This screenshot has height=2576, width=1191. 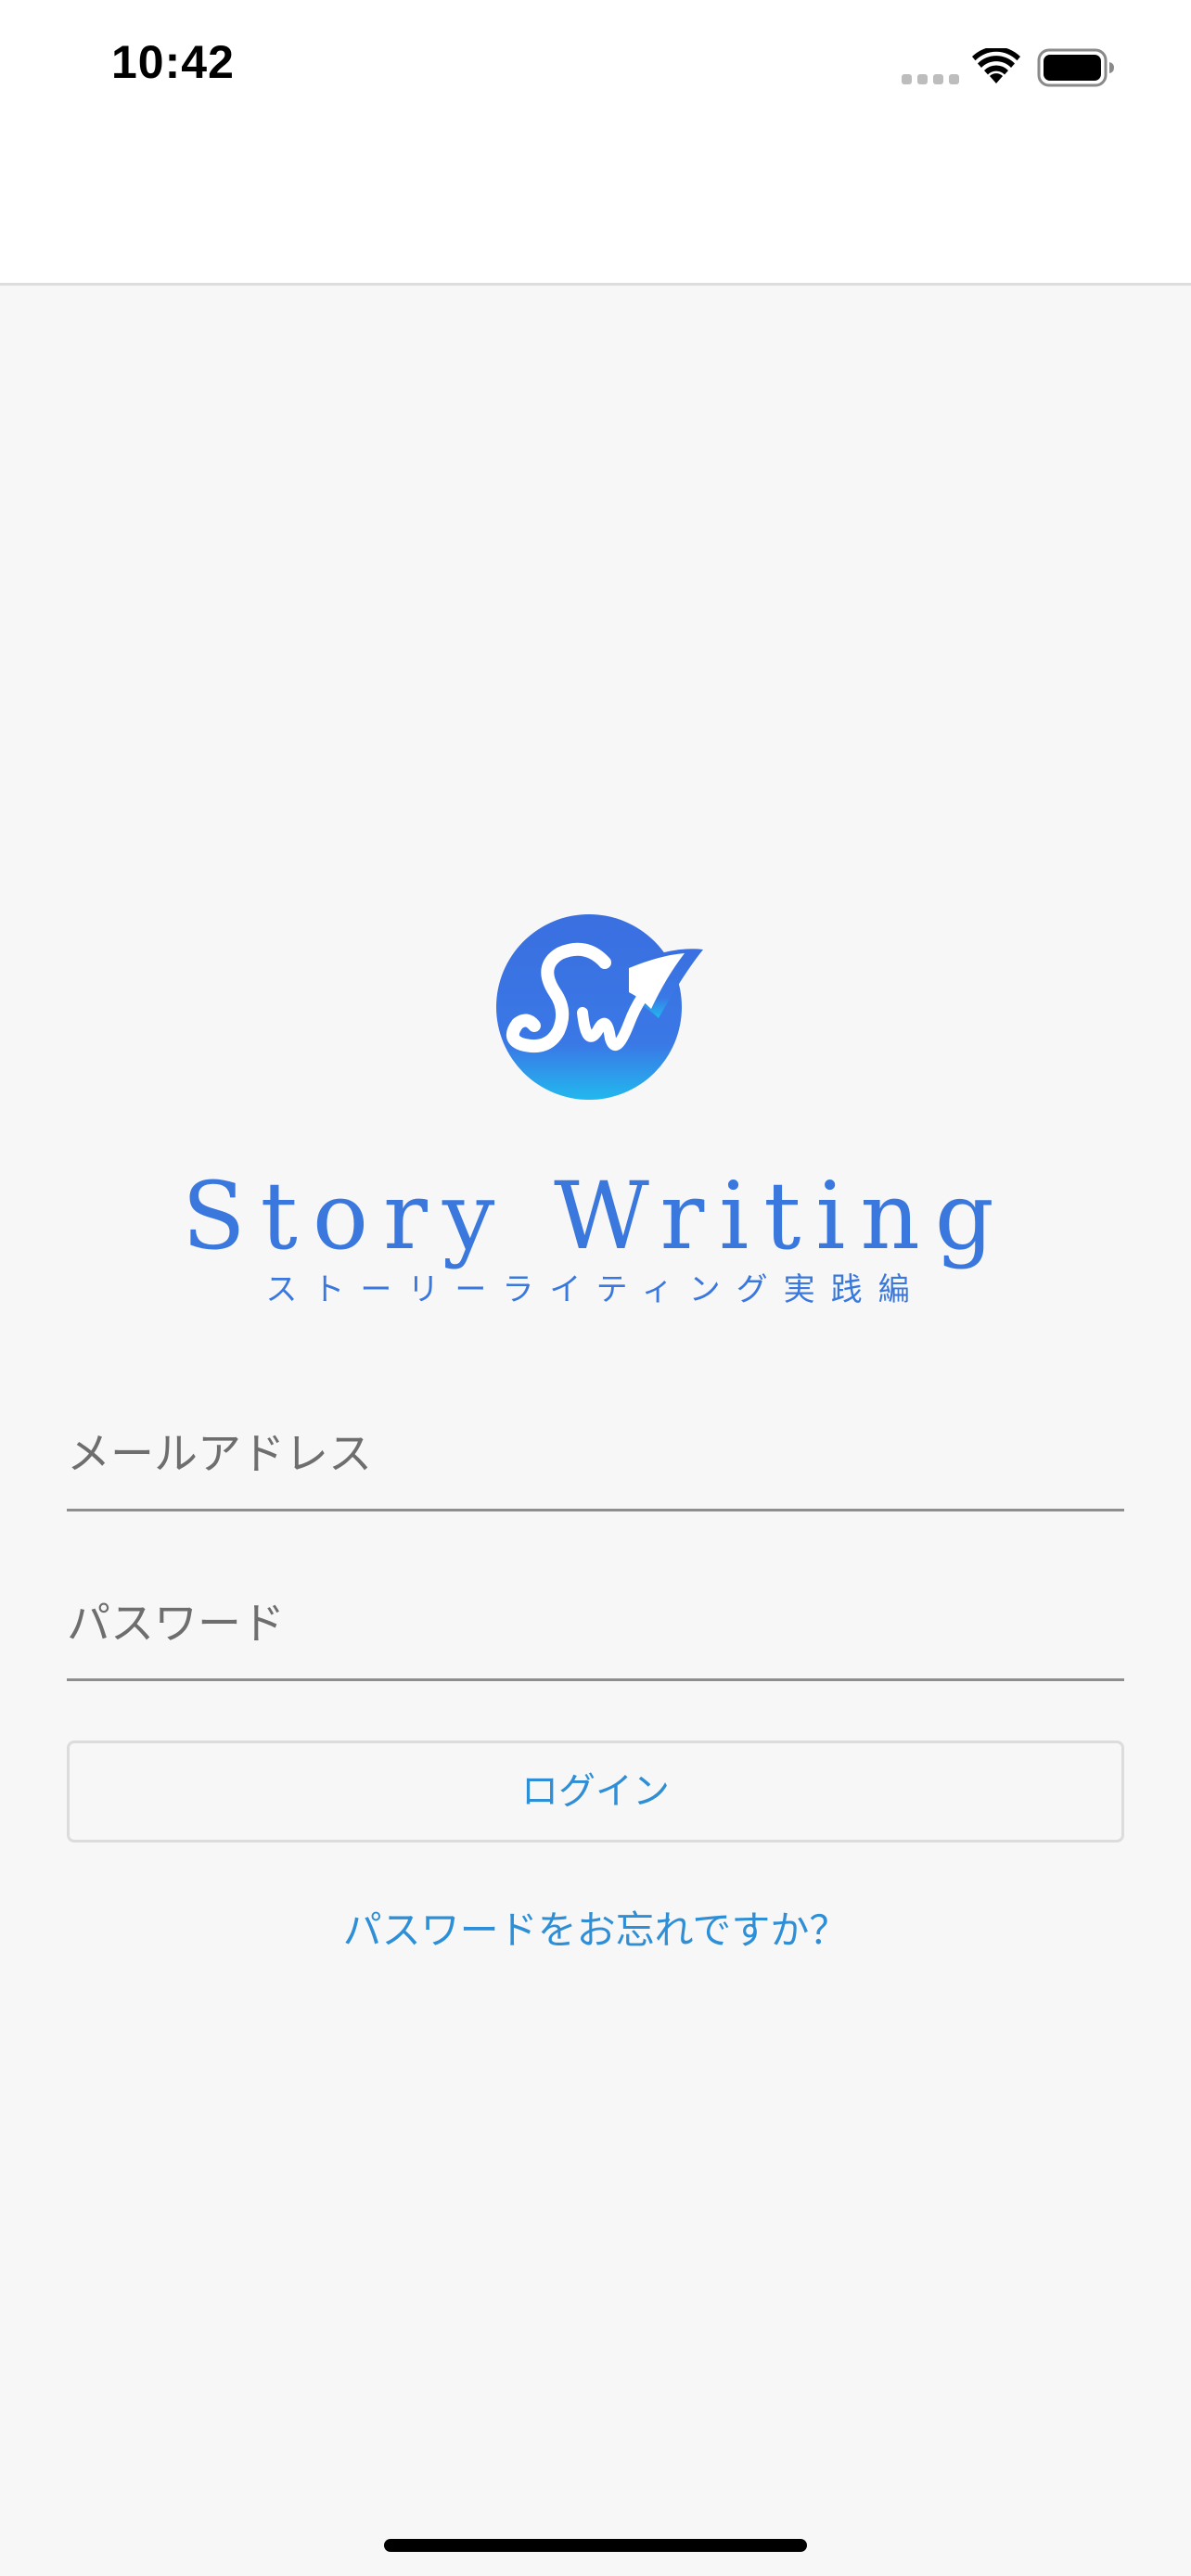 I want to click on app-subtitle: ストーリーライティング実践編, so click(x=595, y=1290).